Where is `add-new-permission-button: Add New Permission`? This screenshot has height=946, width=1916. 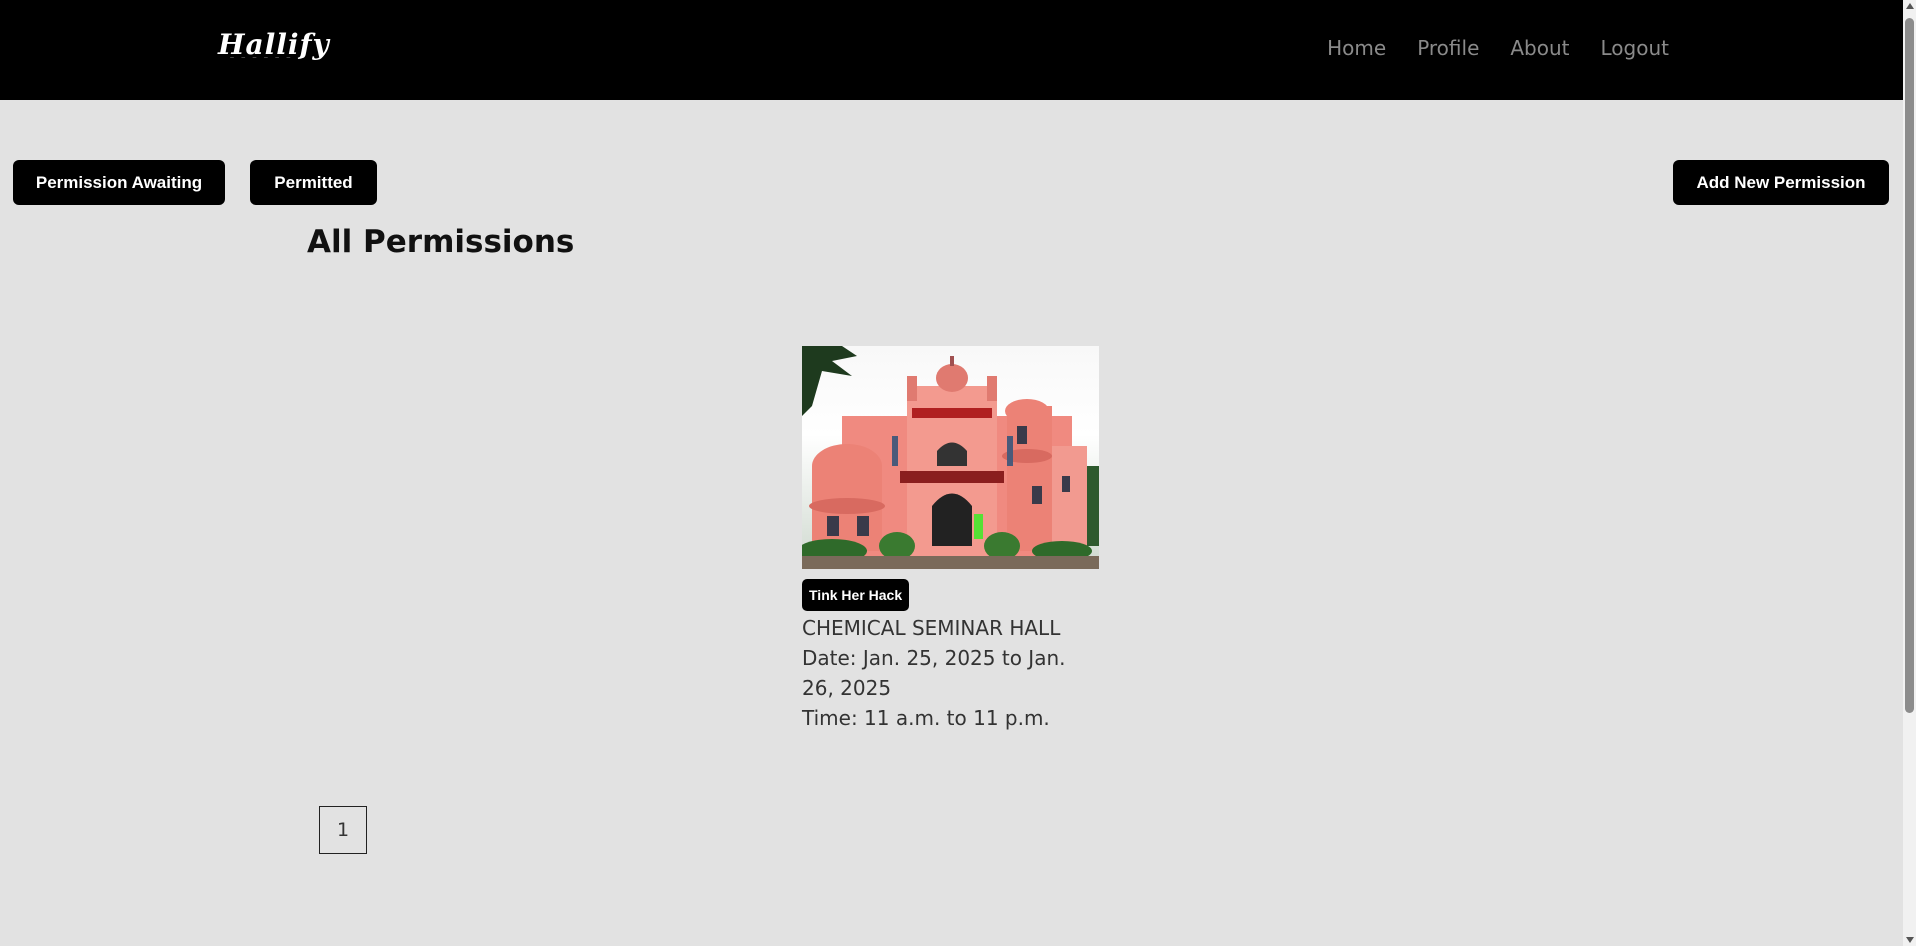
add-new-permission-button: Add New Permission is located at coordinates (1781, 182).